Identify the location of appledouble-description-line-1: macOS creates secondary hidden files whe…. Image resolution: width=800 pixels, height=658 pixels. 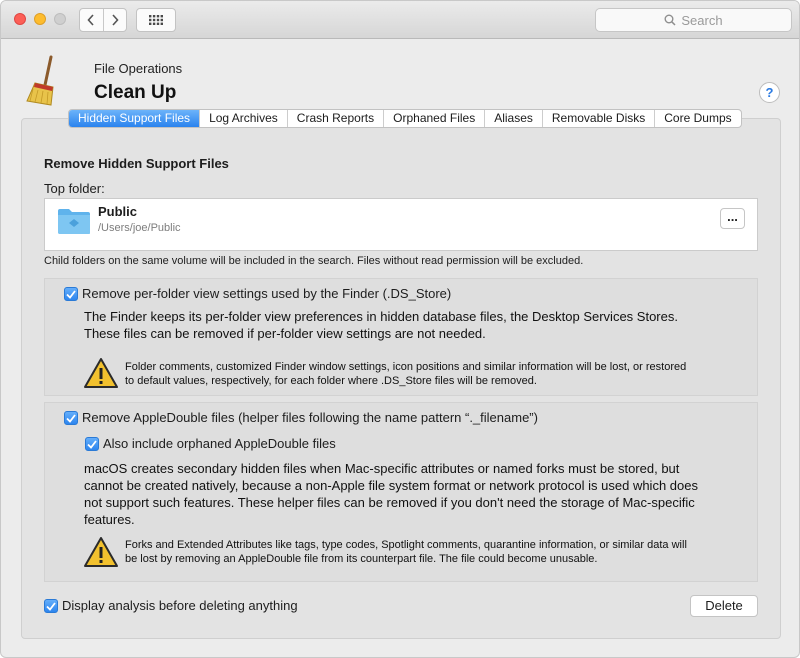
(382, 468).